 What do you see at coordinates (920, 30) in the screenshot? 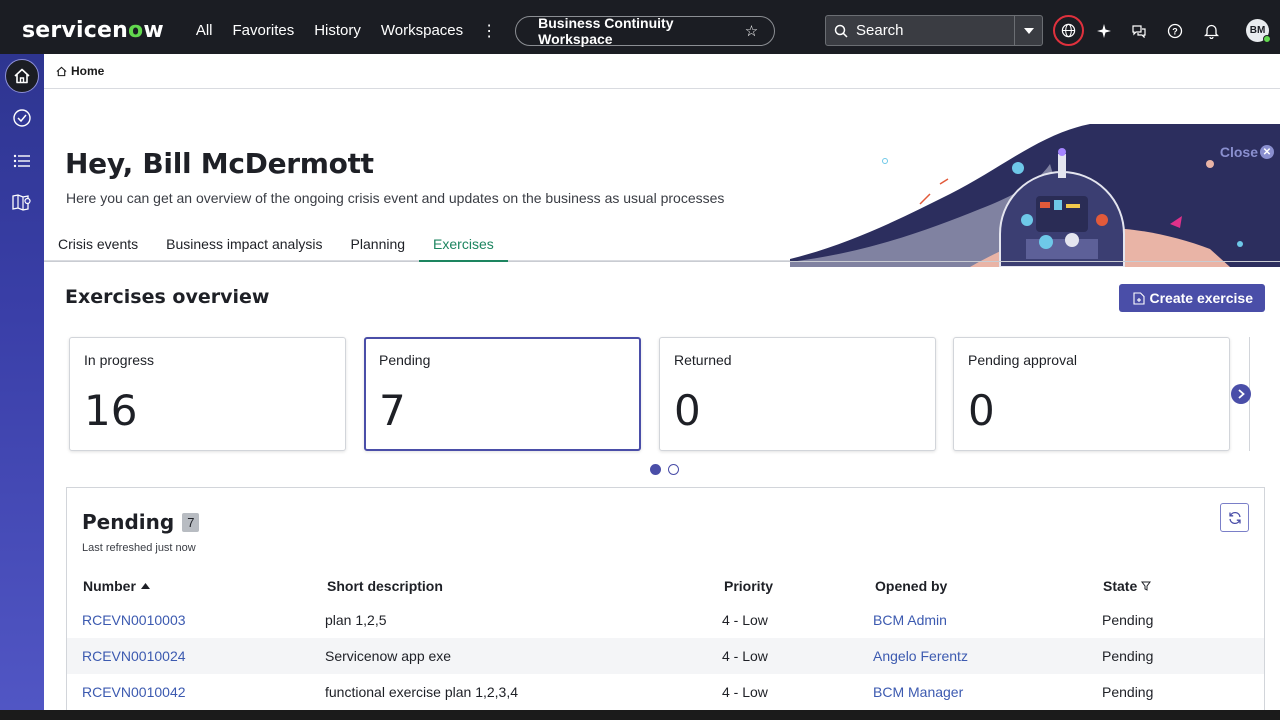
I see `search-input: Search` at bounding box center [920, 30].